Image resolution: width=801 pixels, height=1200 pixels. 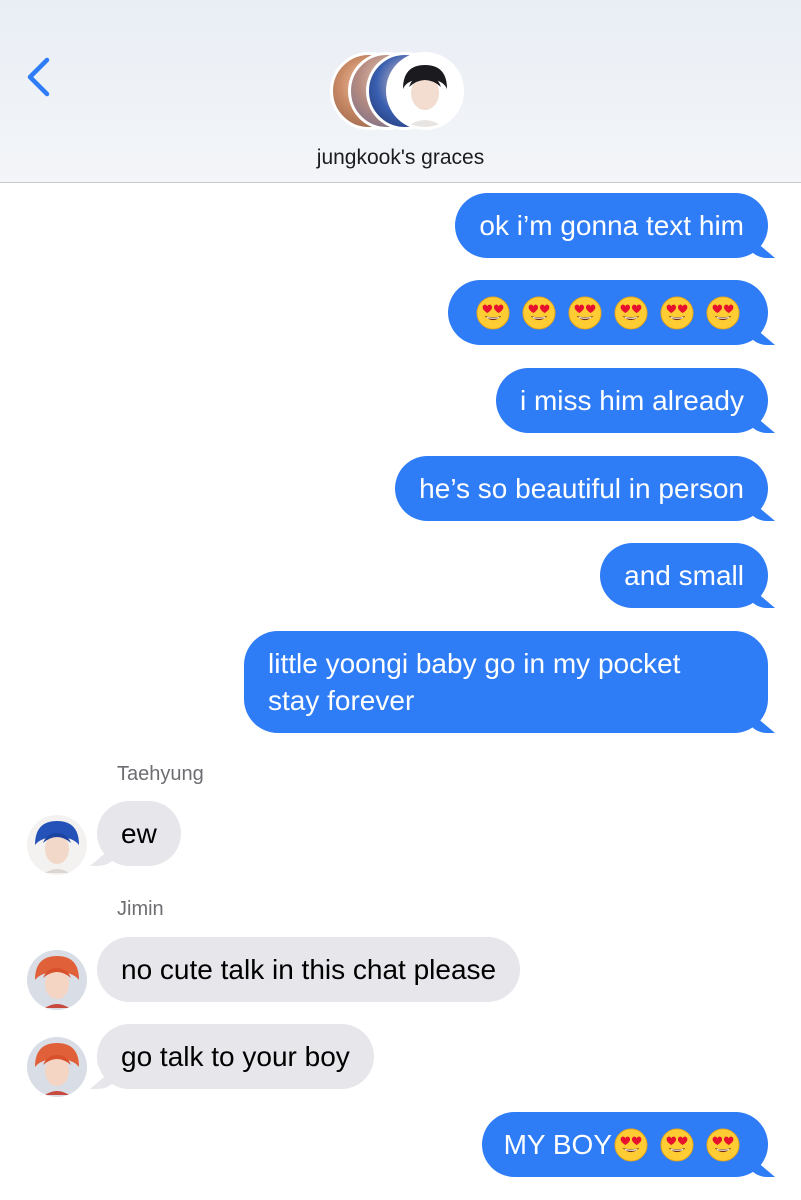 I want to click on outgoing-message, so click(x=608, y=312).